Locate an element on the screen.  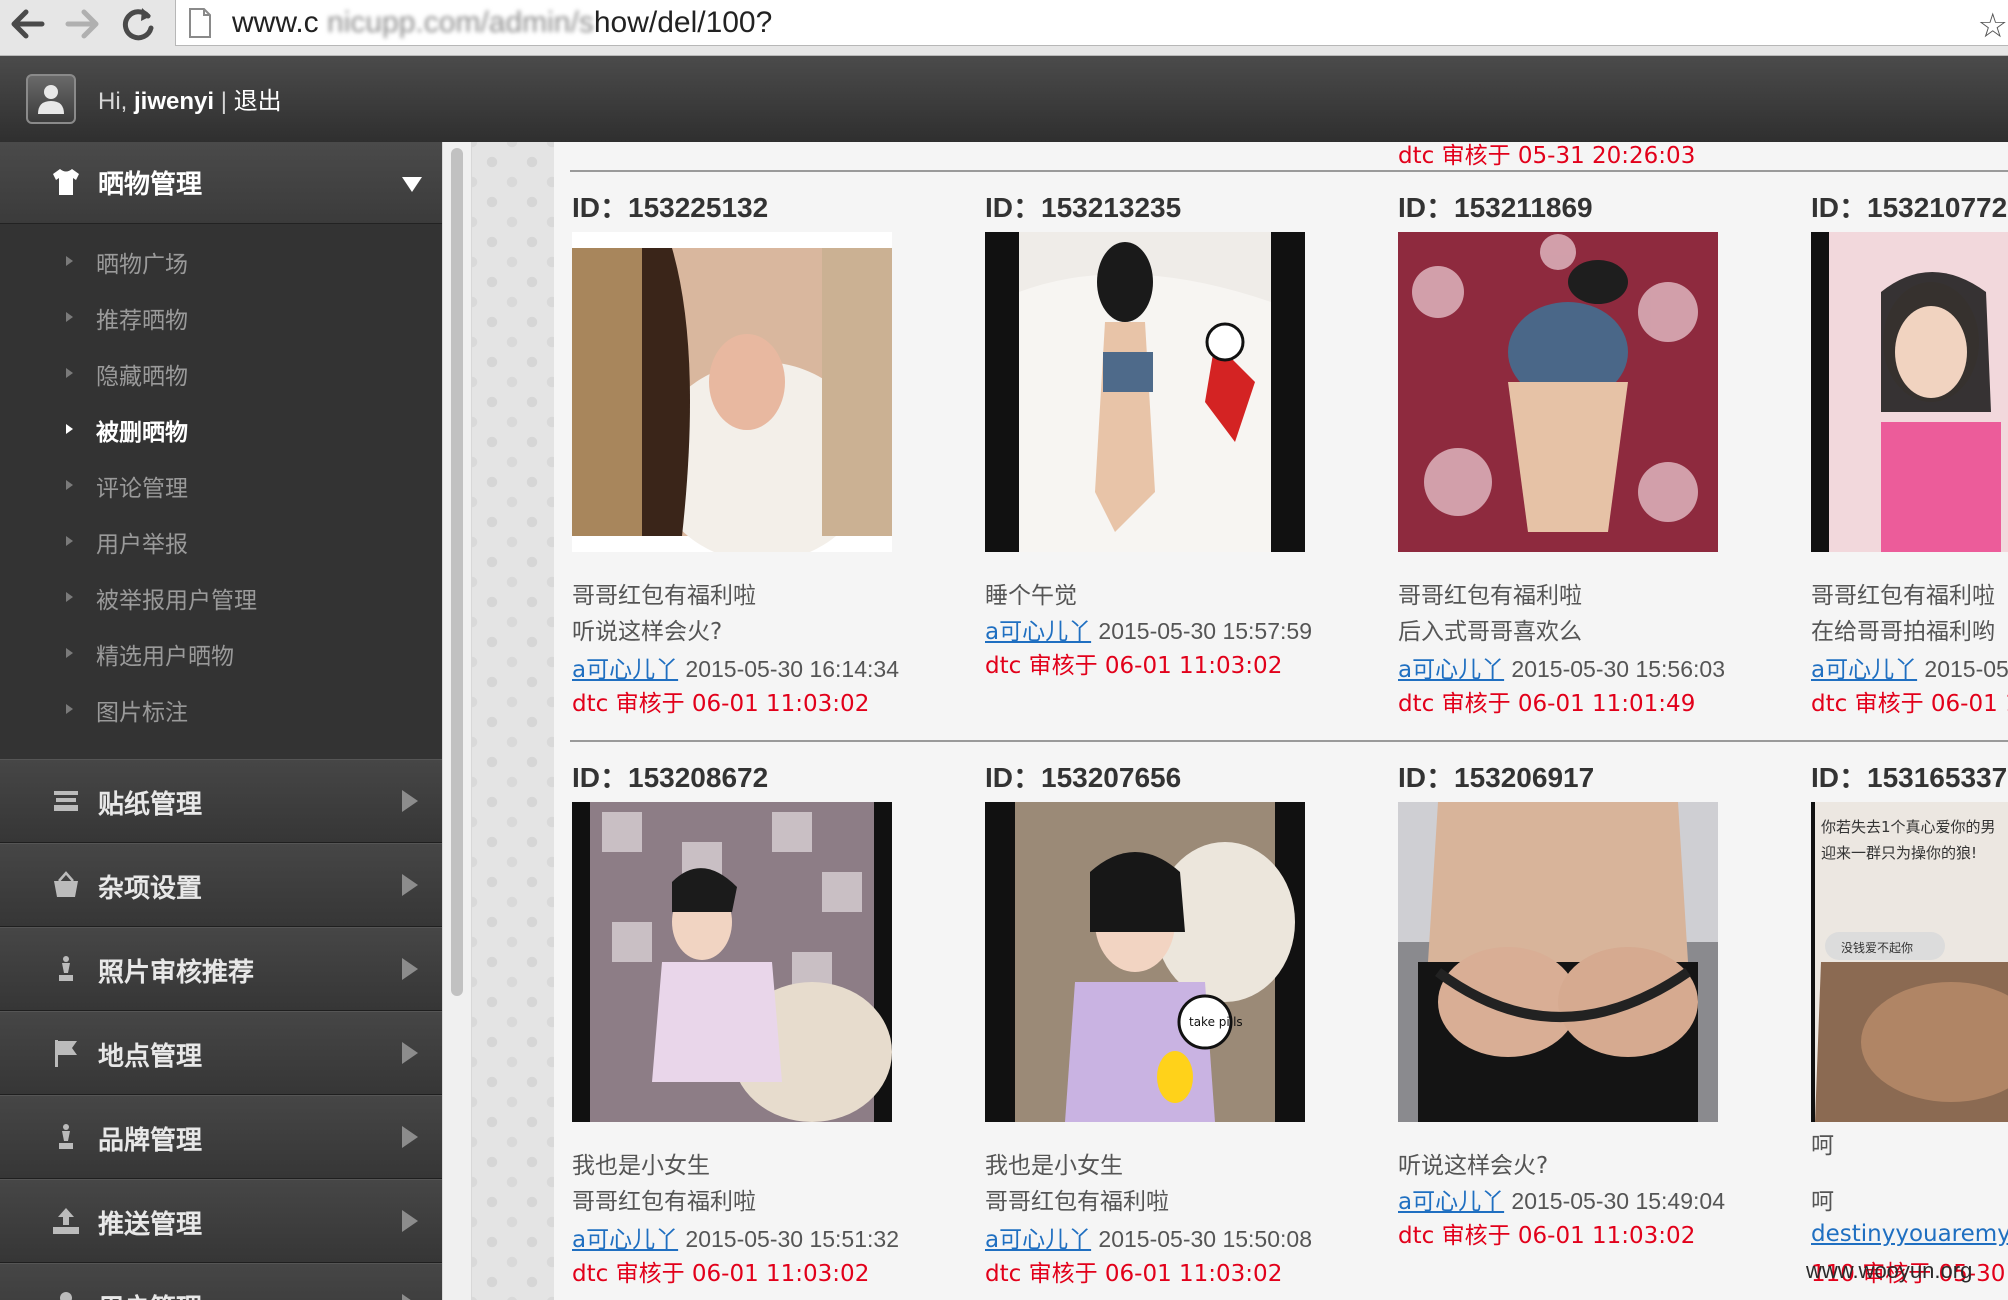
sidebar-item-recommended: 推荐晒物 is located at coordinates (221, 318).